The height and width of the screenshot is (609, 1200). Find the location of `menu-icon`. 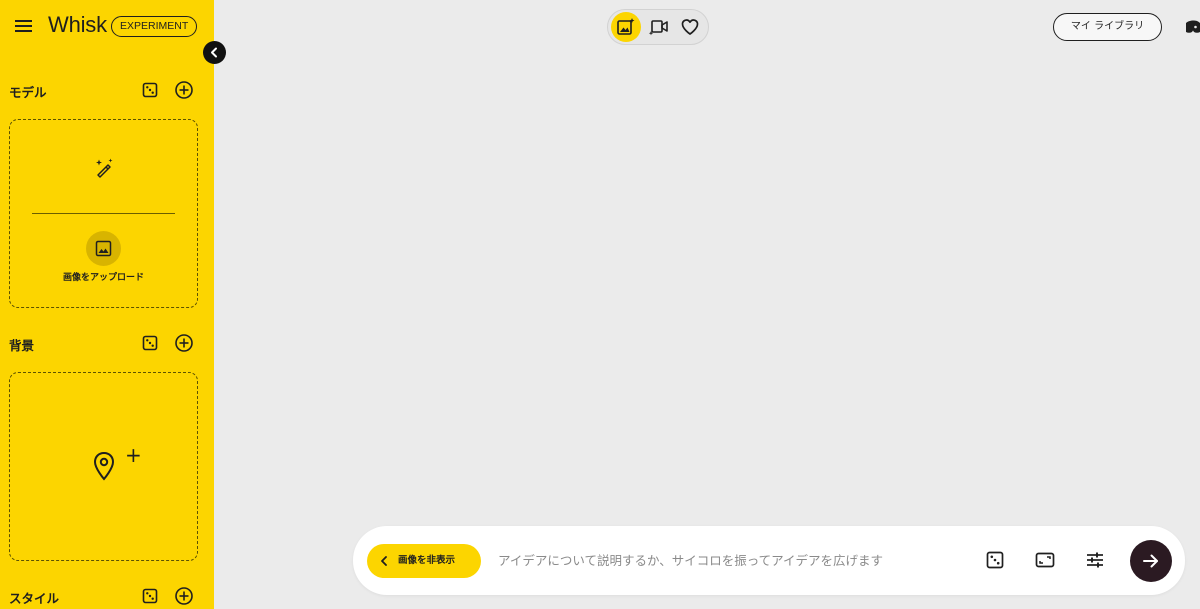

menu-icon is located at coordinates (24, 26).